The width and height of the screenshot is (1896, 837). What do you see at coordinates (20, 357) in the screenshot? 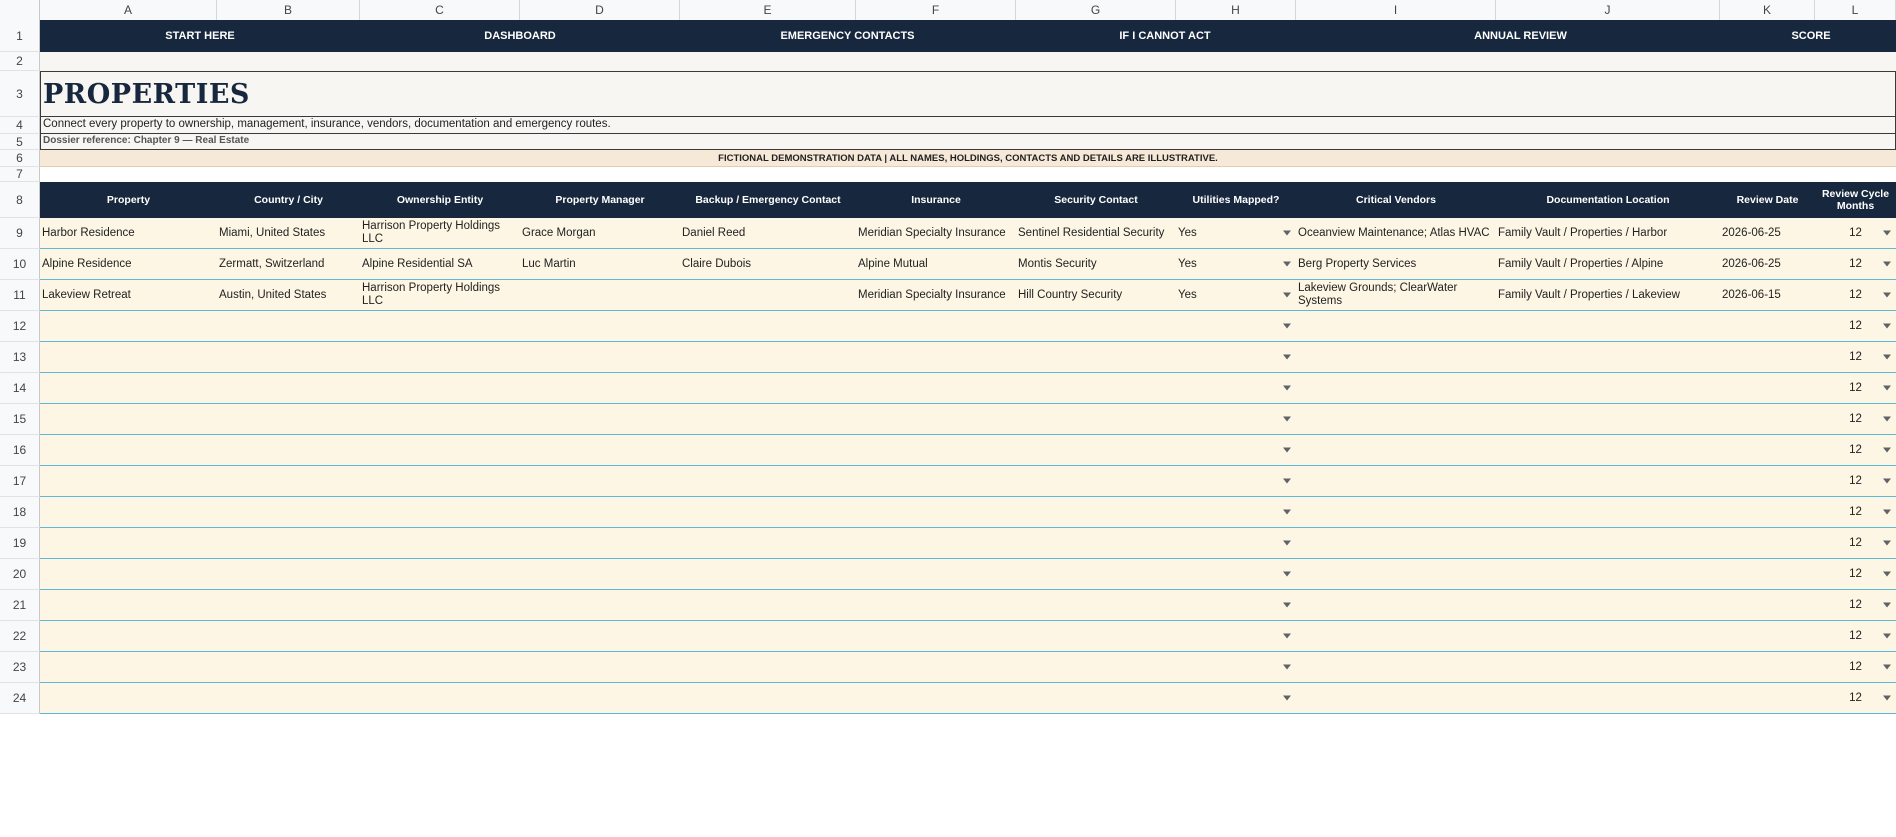
I see `row-header-13: 13` at bounding box center [20, 357].